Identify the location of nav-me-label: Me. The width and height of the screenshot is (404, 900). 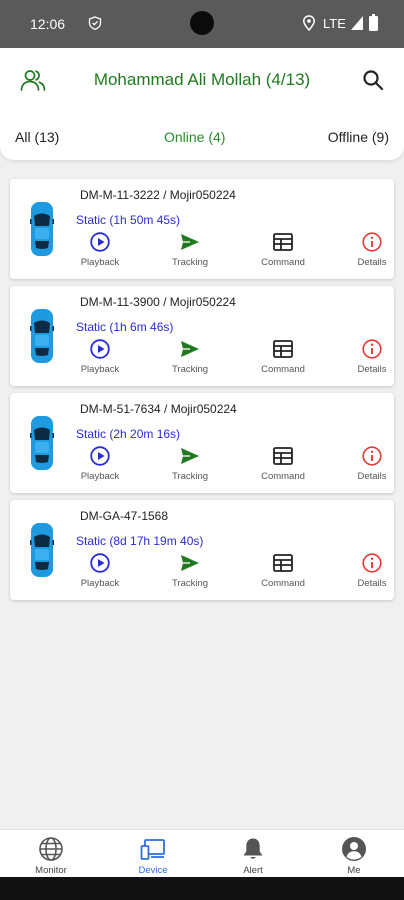
(354, 870).